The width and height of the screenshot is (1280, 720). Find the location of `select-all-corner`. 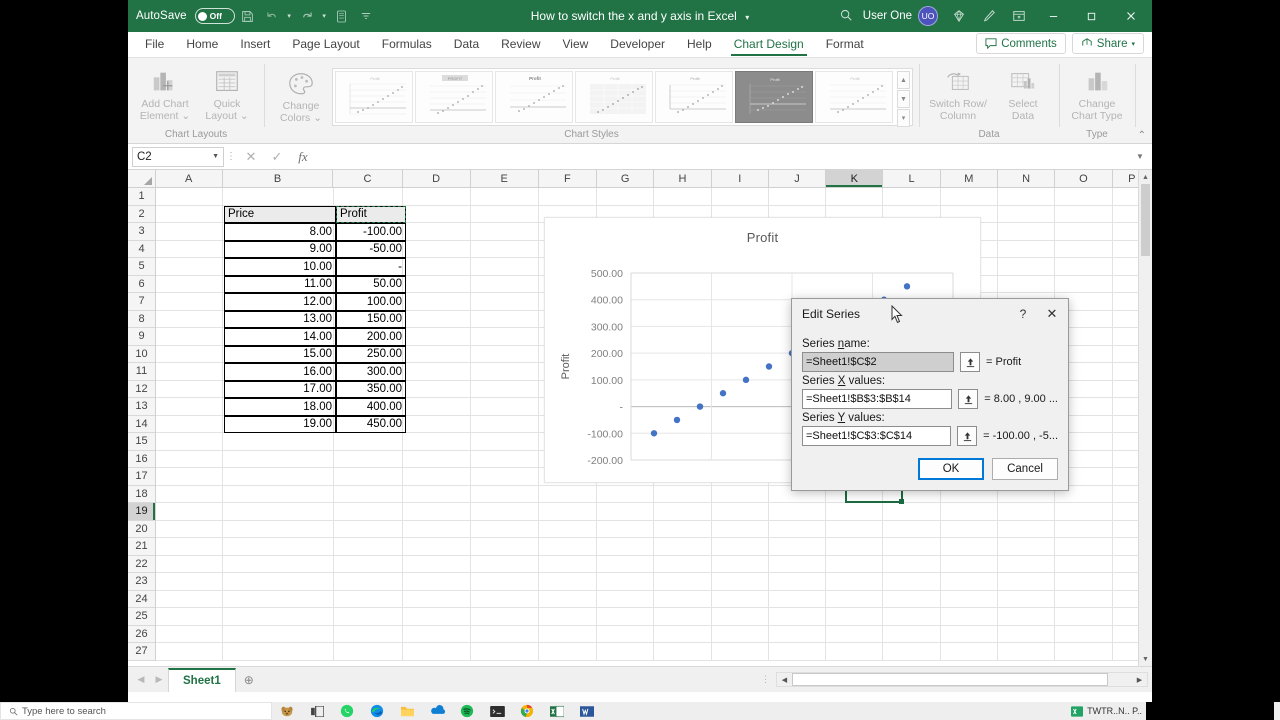

select-all-corner is located at coordinates (142, 178).